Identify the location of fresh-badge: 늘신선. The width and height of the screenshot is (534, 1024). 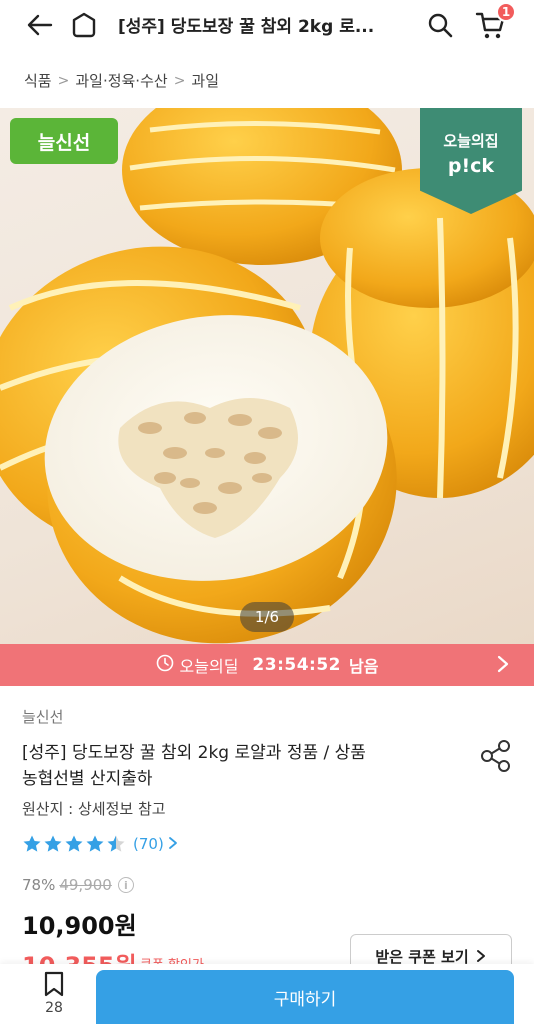
(64, 141).